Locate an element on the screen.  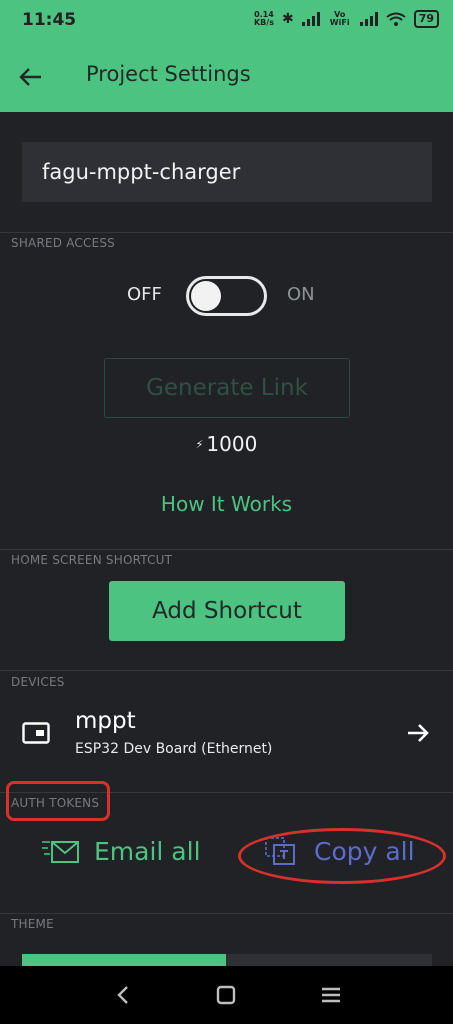
energy-cost-value: 1000 is located at coordinates (232, 444).